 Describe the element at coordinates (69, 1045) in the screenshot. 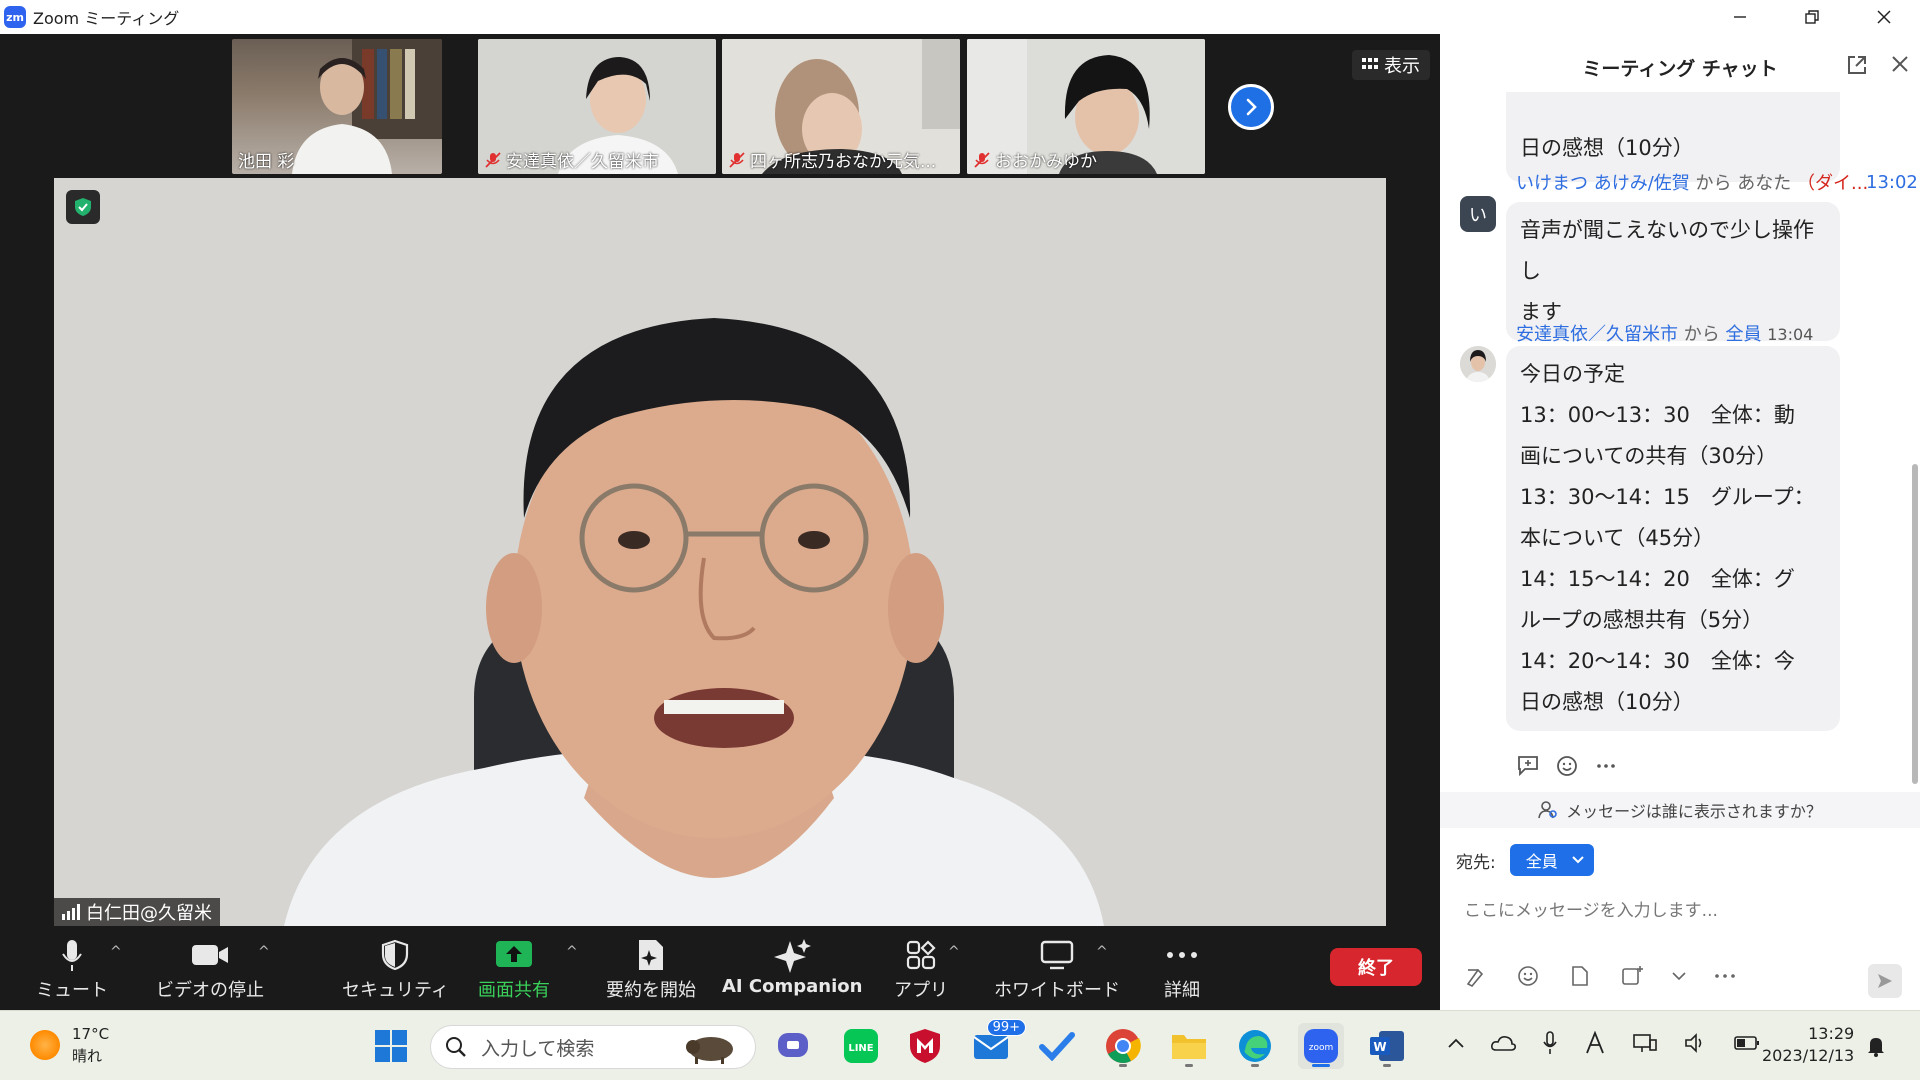

I see `weather-widget: 17°C 晴れ` at that location.